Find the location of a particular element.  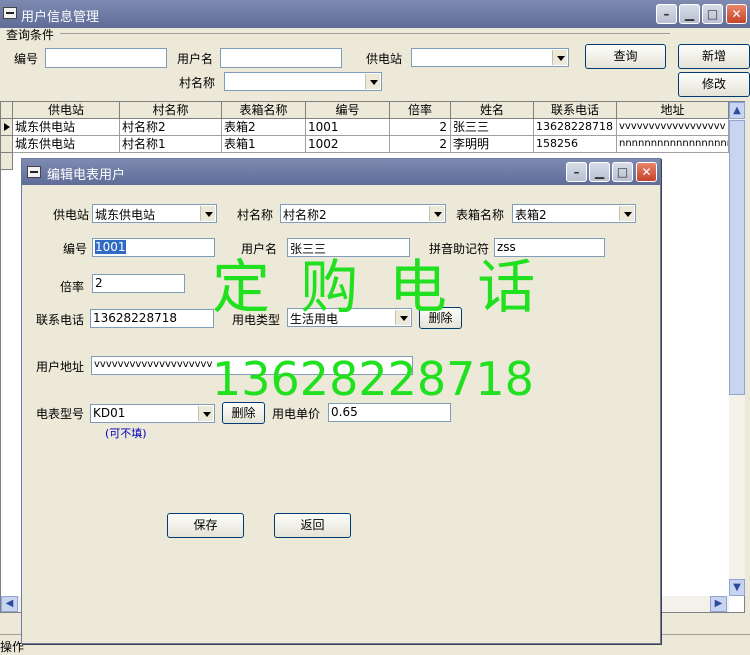

vertical-scrollbar: ▲ ▼ is located at coordinates (737, 349).